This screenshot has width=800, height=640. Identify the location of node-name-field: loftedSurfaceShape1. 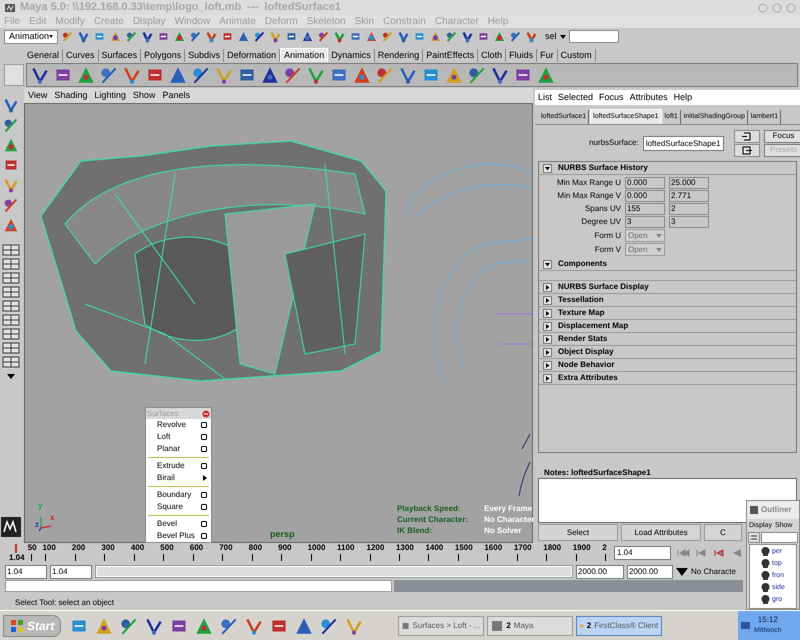
(683, 143).